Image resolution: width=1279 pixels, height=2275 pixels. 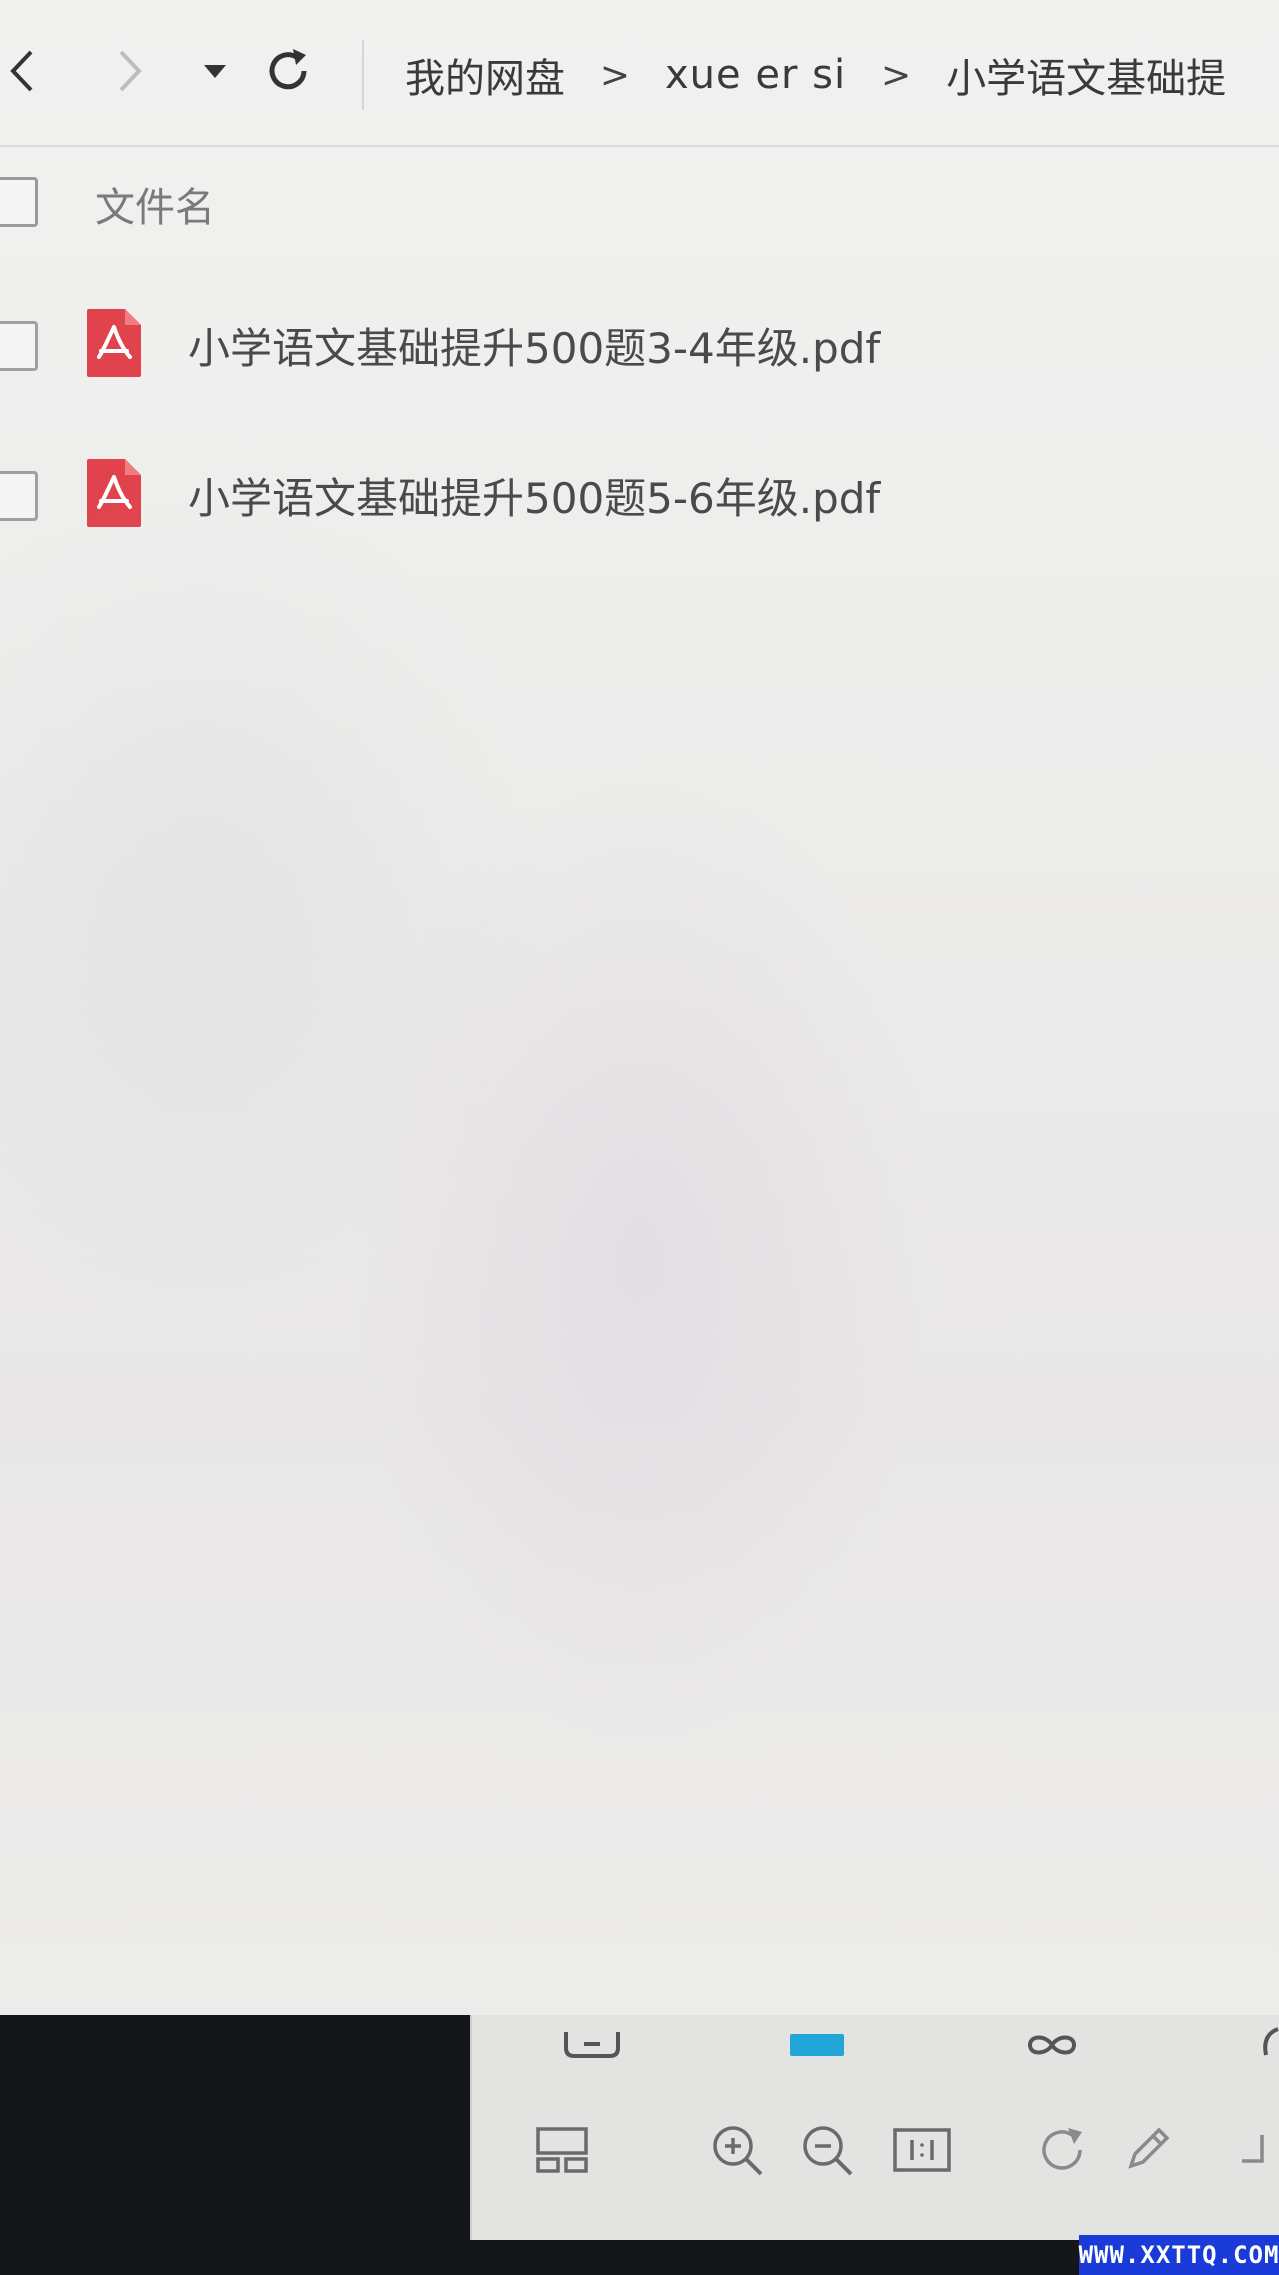 I want to click on actual-size-button, so click(x=922, y=2150).